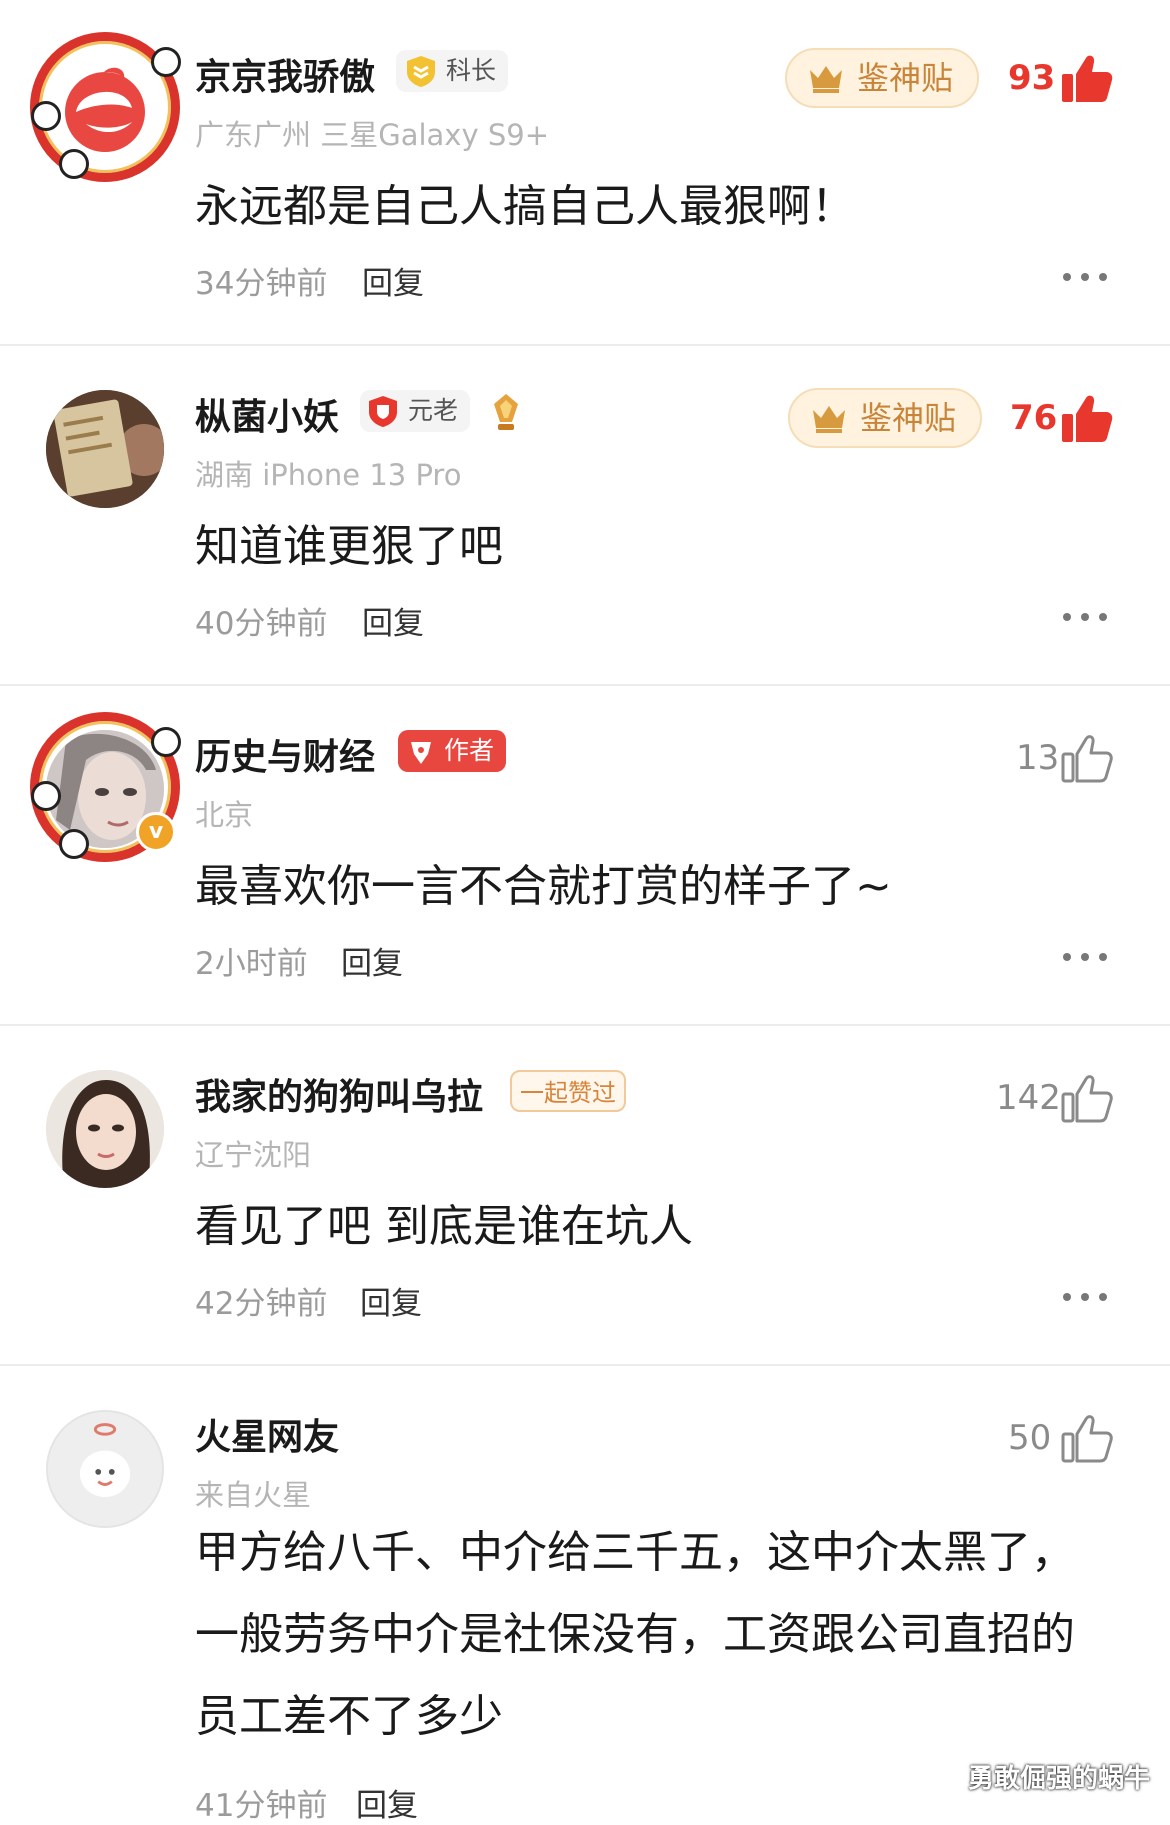 This screenshot has width=1170, height=1825. Describe the element at coordinates (261, 624) in the screenshot. I see `timestamp: 40分钟前` at that location.